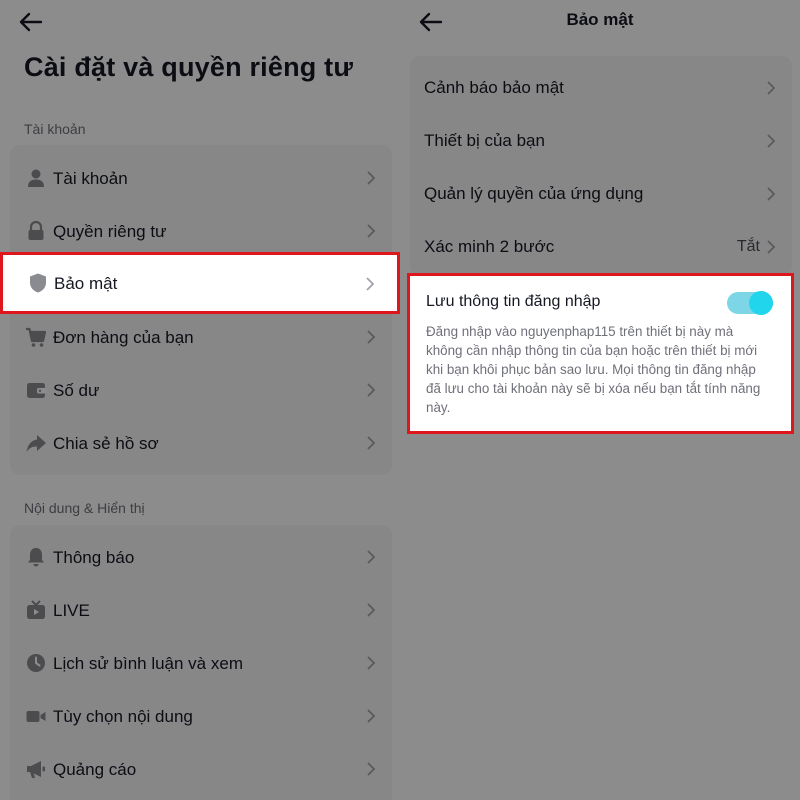 This screenshot has height=800, width=800. Describe the element at coordinates (36, 337) in the screenshot. I see `cart-icon` at that location.